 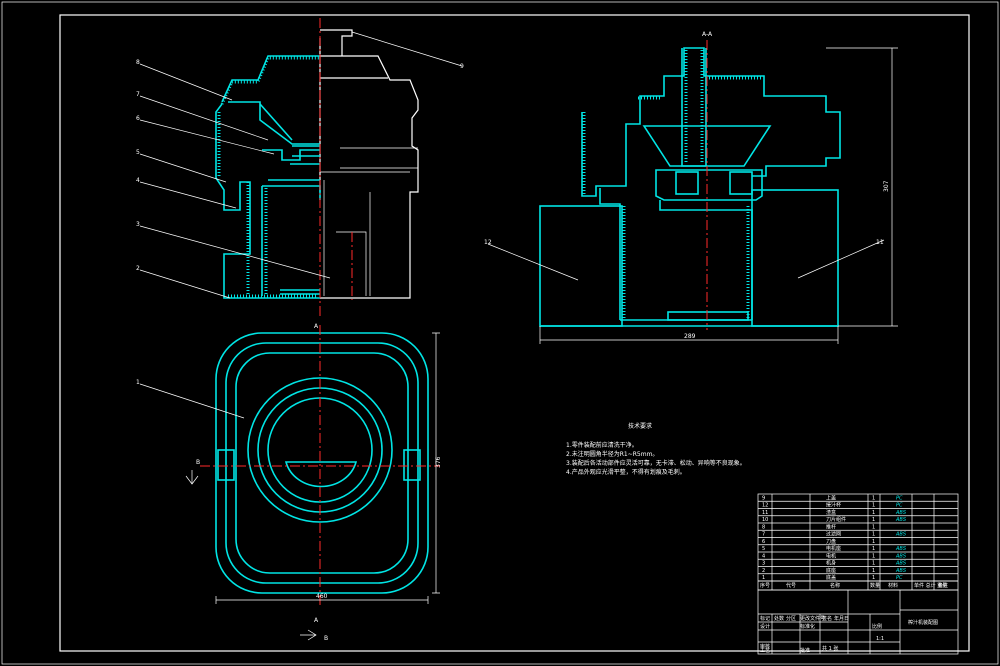 I want to click on tech-req-title: 技术要求, so click(x=640, y=426).